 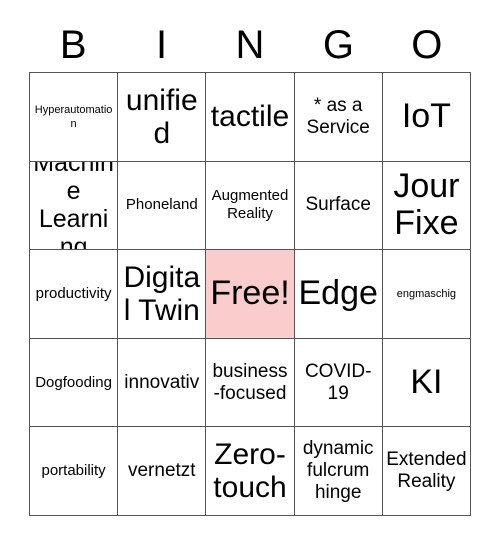 I want to click on bingo-cell: tactile, so click(x=250, y=117).